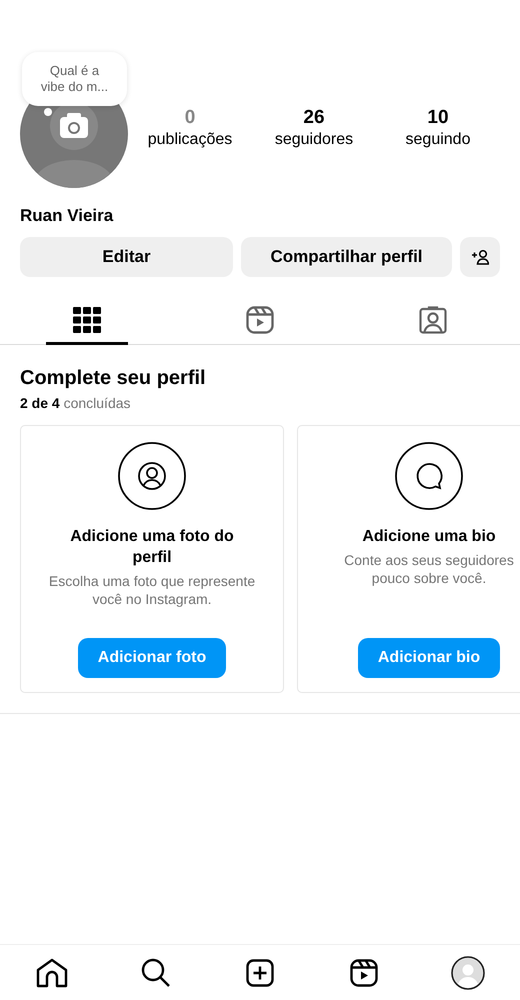  What do you see at coordinates (52, 973) in the screenshot?
I see `home-icon` at bounding box center [52, 973].